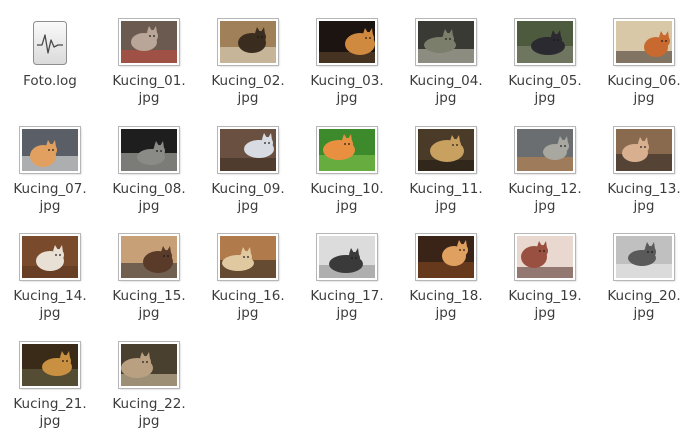 The height and width of the screenshot is (442, 691). Describe the element at coordinates (446, 81) in the screenshot. I see `file-name-line1: Kucing_04.` at that location.